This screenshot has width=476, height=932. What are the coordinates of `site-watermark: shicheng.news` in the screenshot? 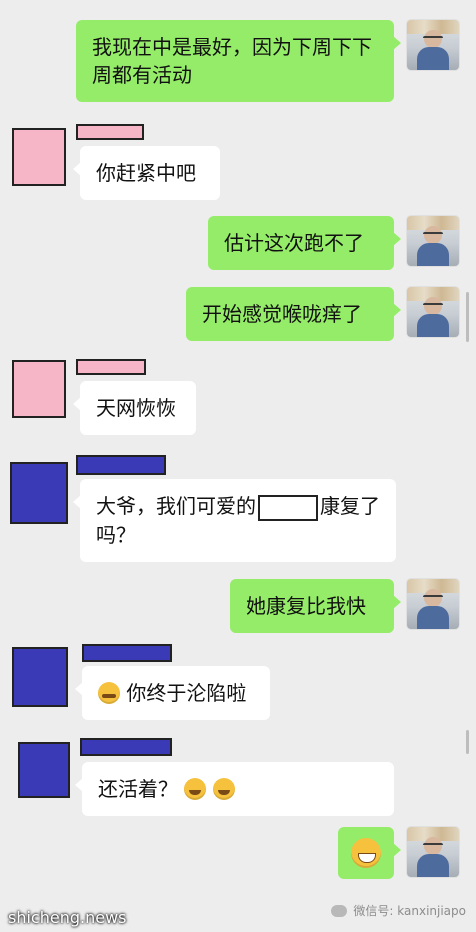 It's located at (67, 917).